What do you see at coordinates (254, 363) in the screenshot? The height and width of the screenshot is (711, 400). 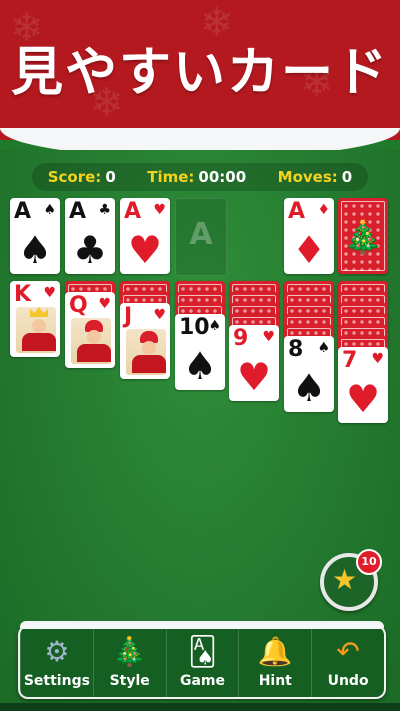 I see `tableau-card-nine-hearts: 9 ♥ ♥` at bounding box center [254, 363].